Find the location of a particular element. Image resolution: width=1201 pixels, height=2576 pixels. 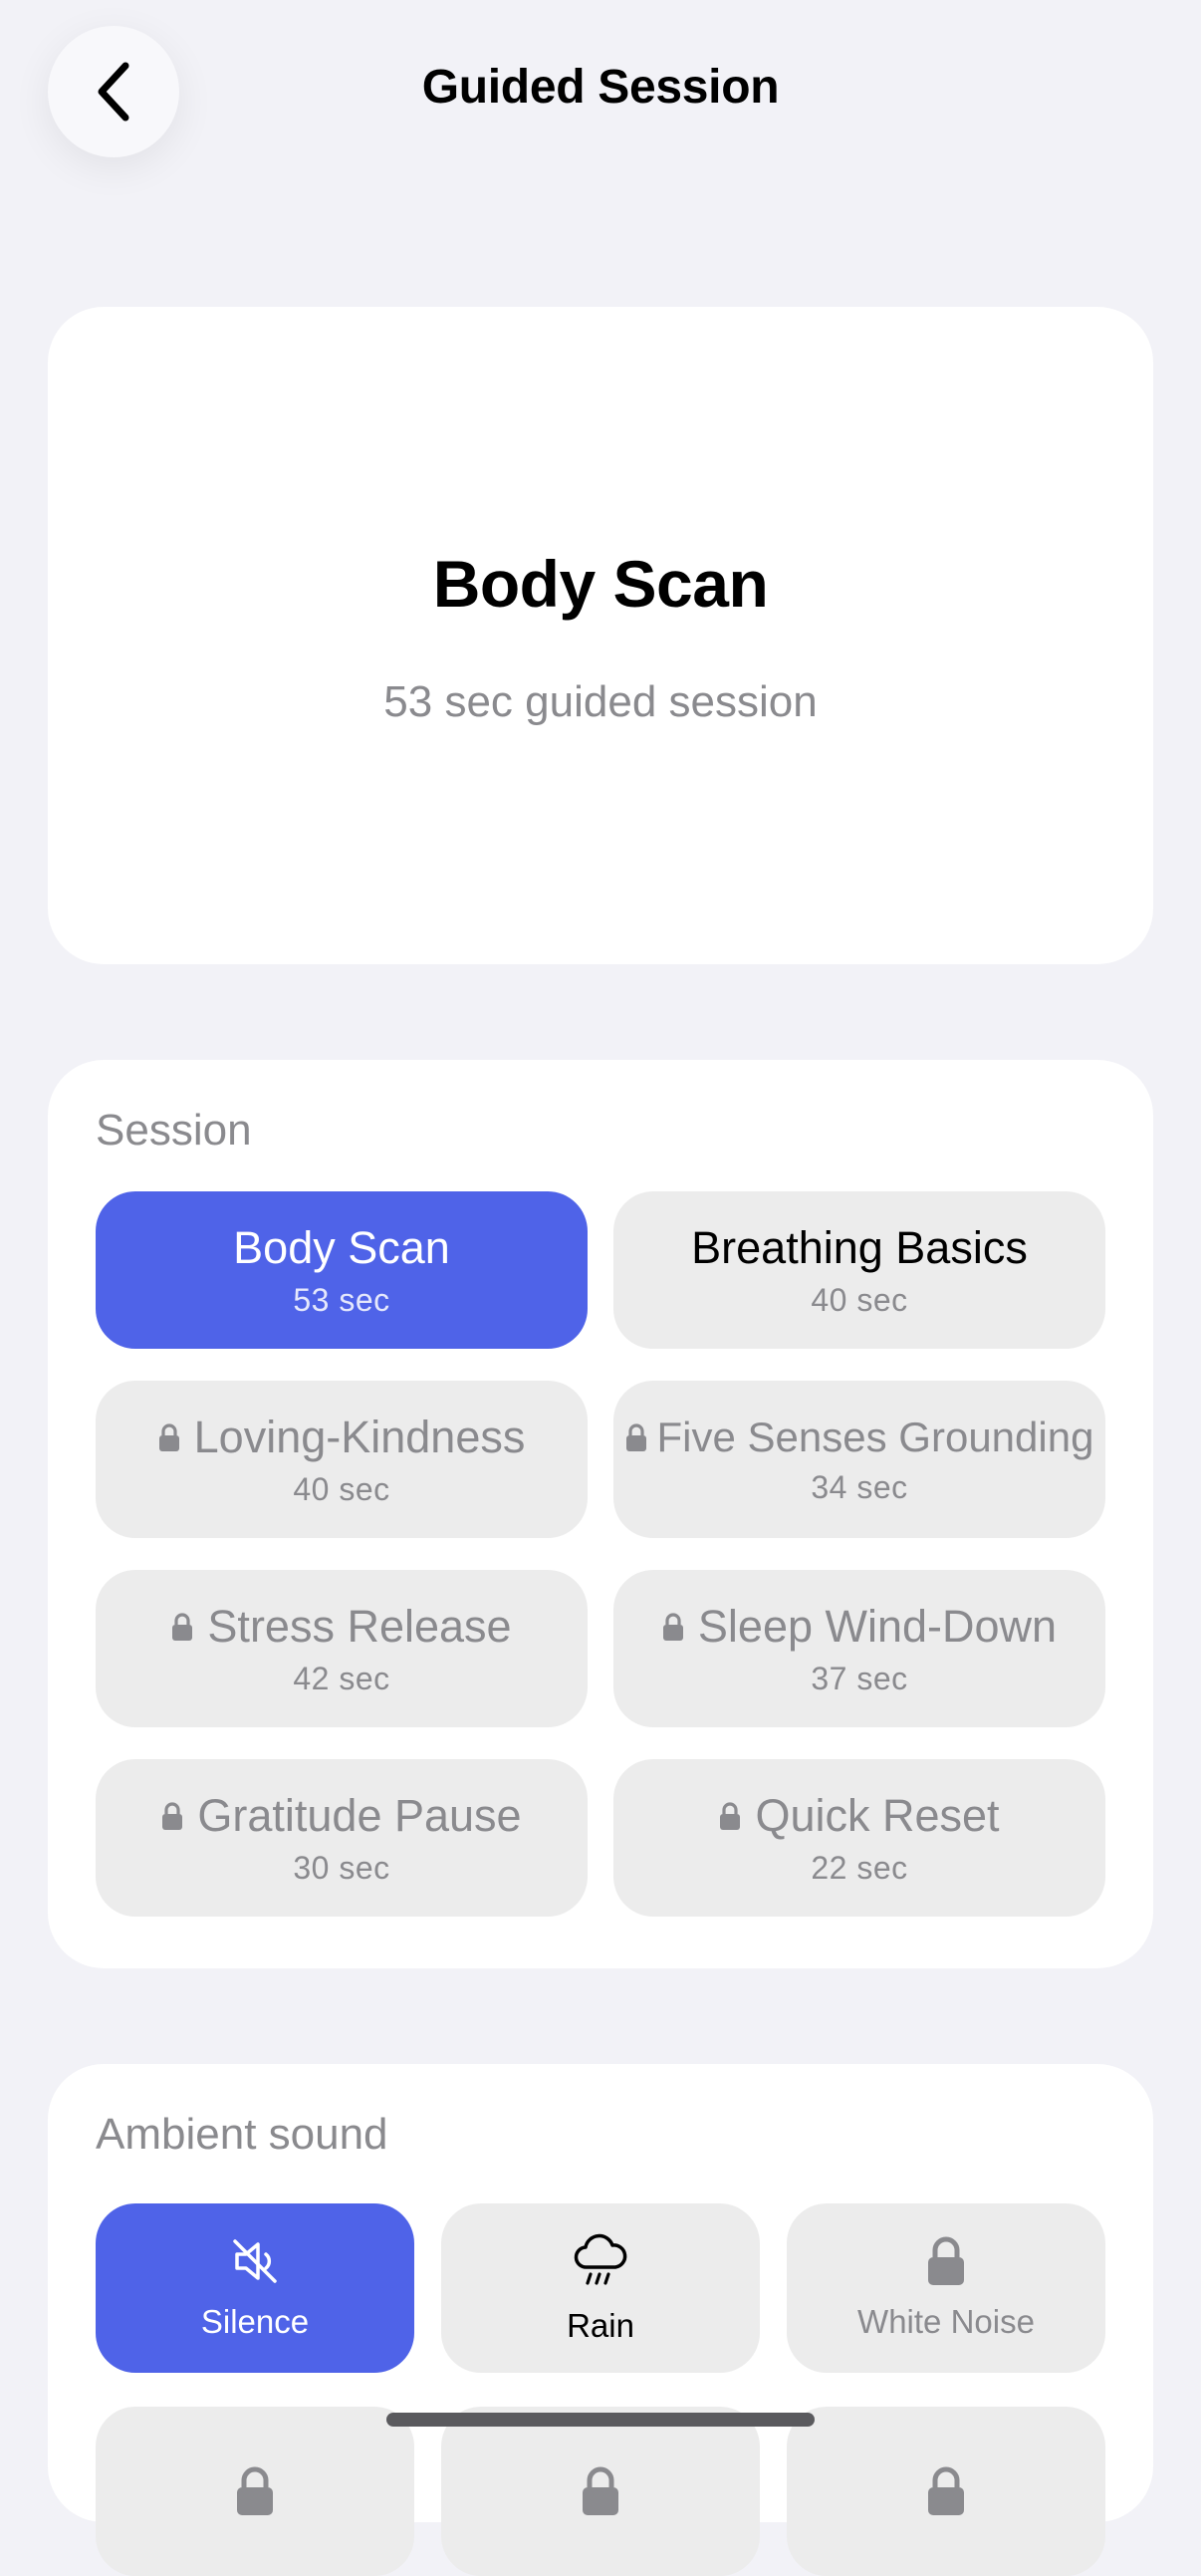

session-option-title: Gratitude Pause is located at coordinates (359, 1815).